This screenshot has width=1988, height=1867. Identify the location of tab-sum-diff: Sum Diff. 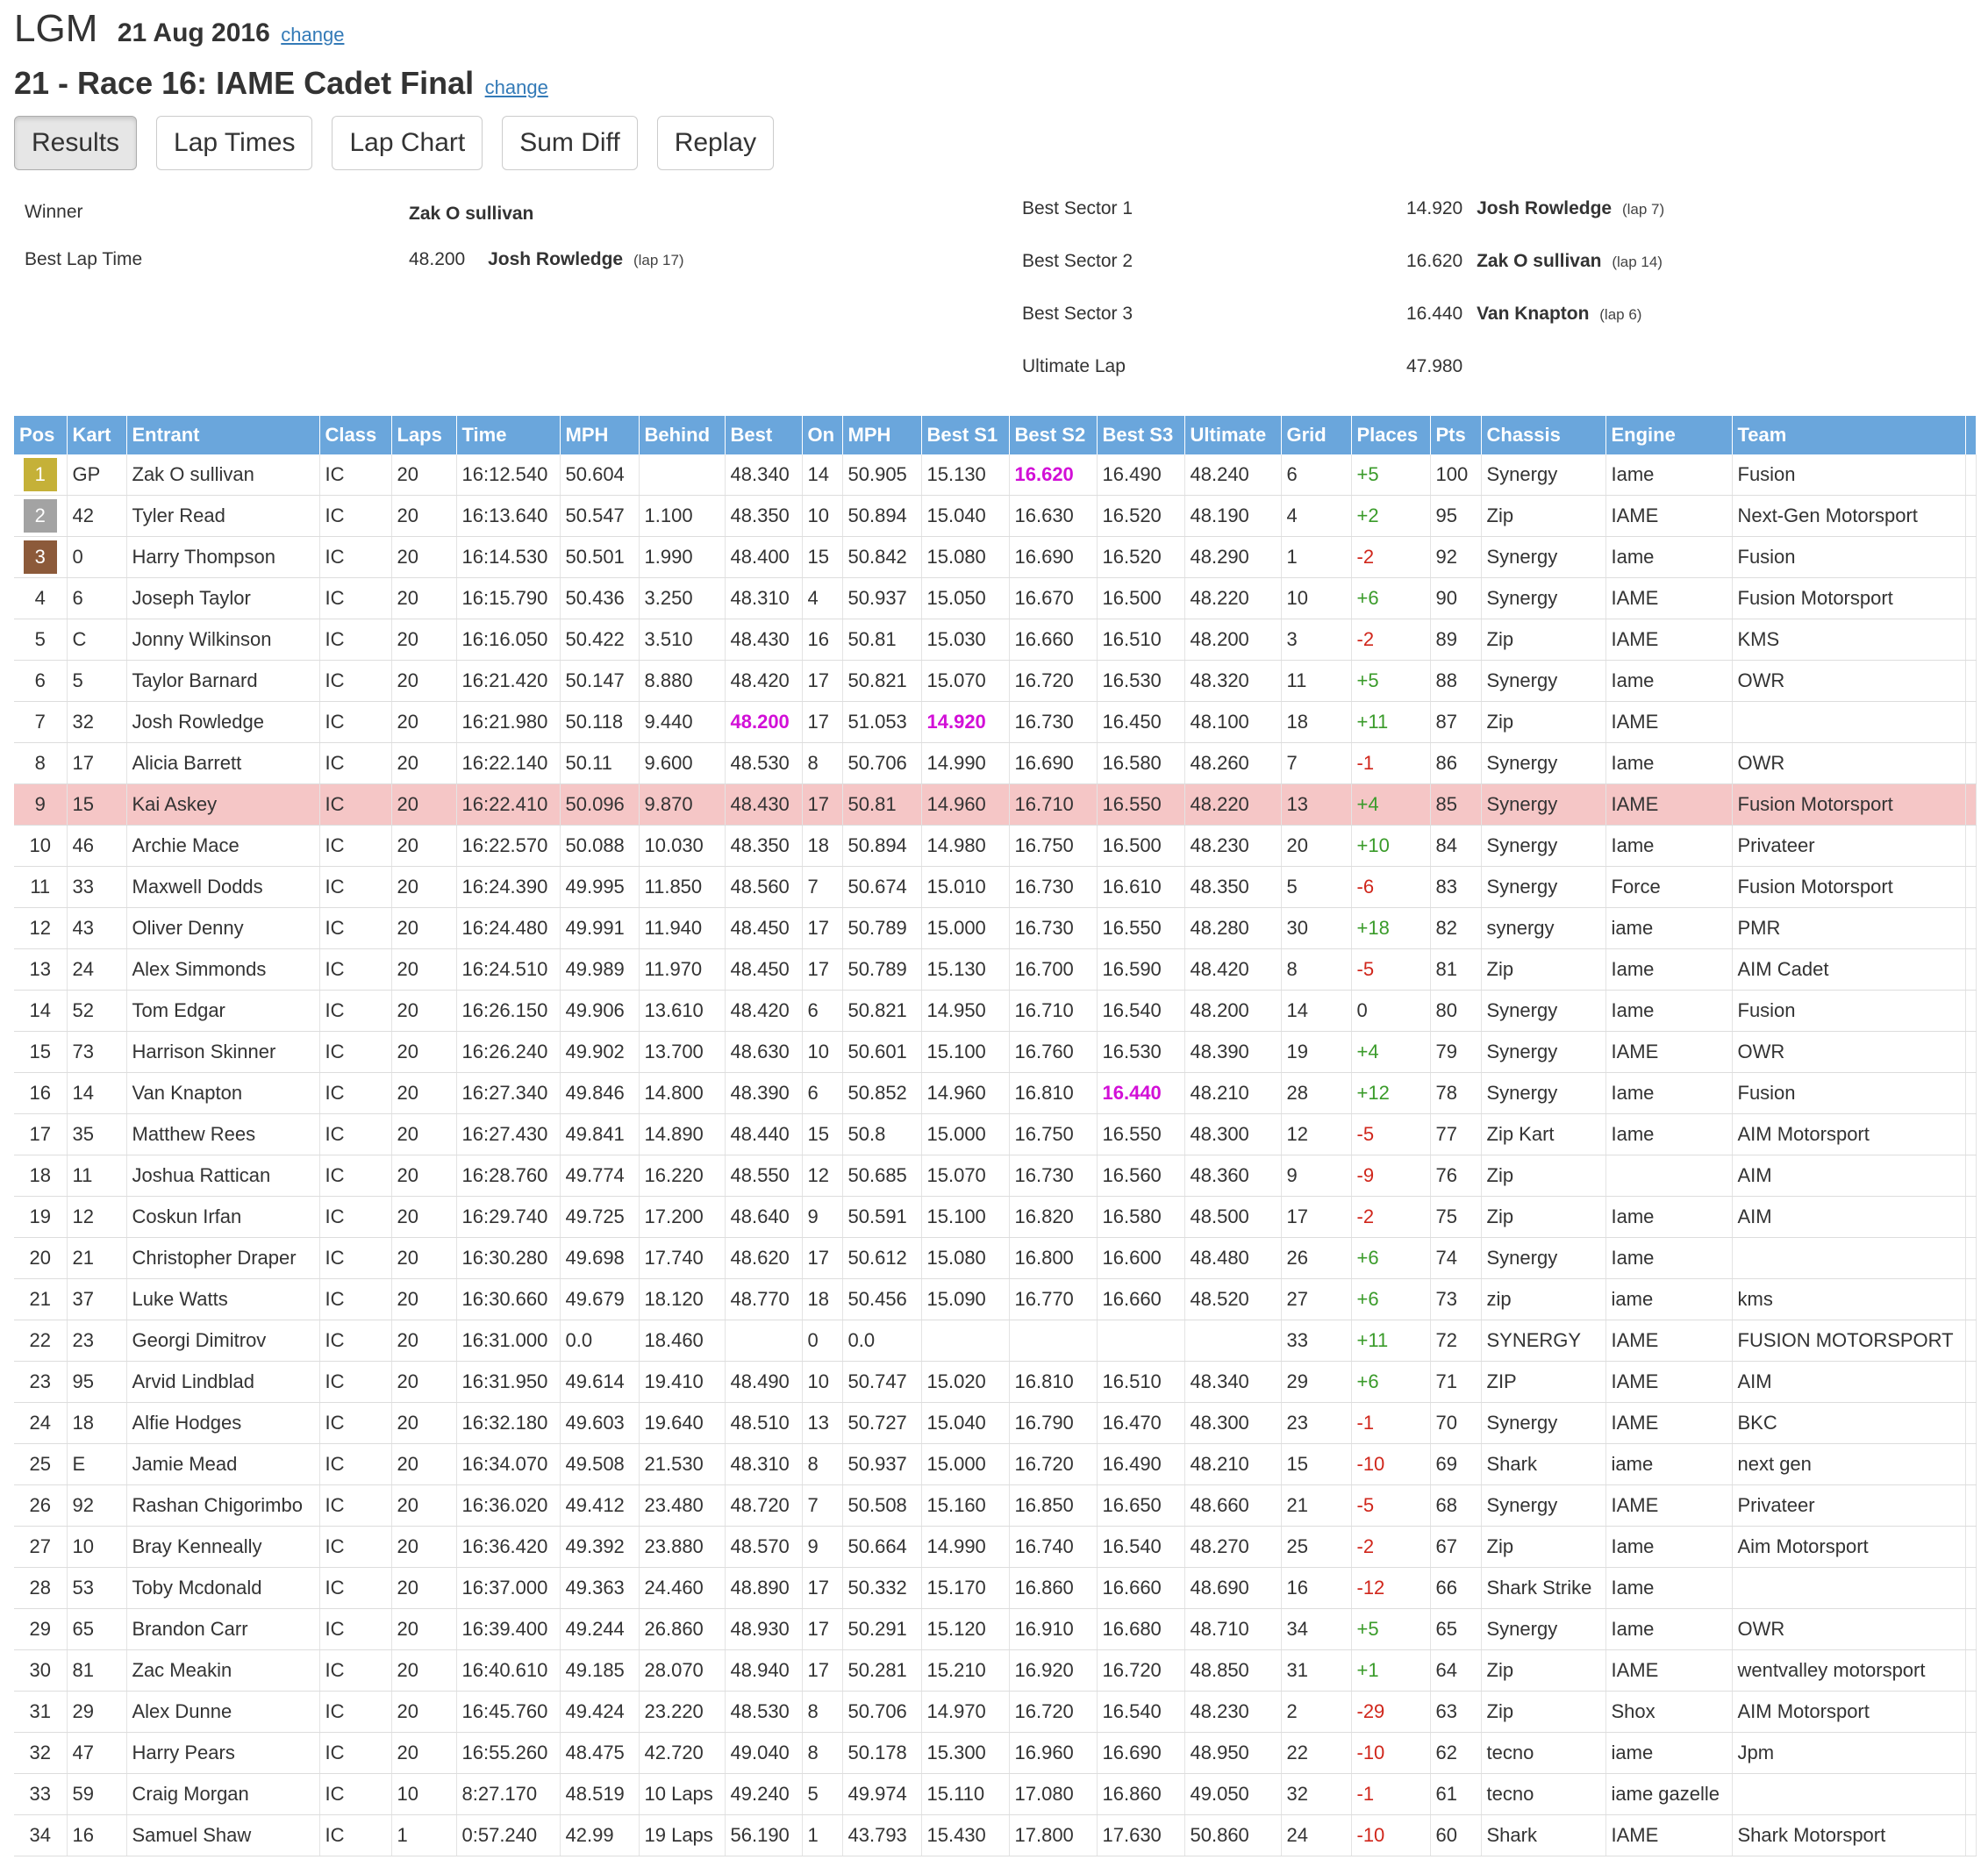
(570, 143).